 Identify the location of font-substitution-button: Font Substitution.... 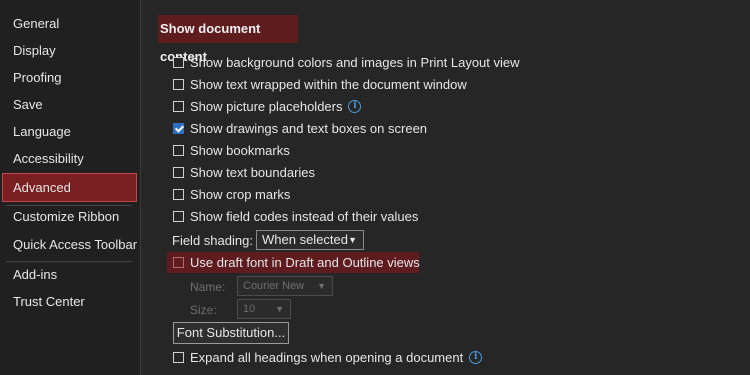
(231, 333).